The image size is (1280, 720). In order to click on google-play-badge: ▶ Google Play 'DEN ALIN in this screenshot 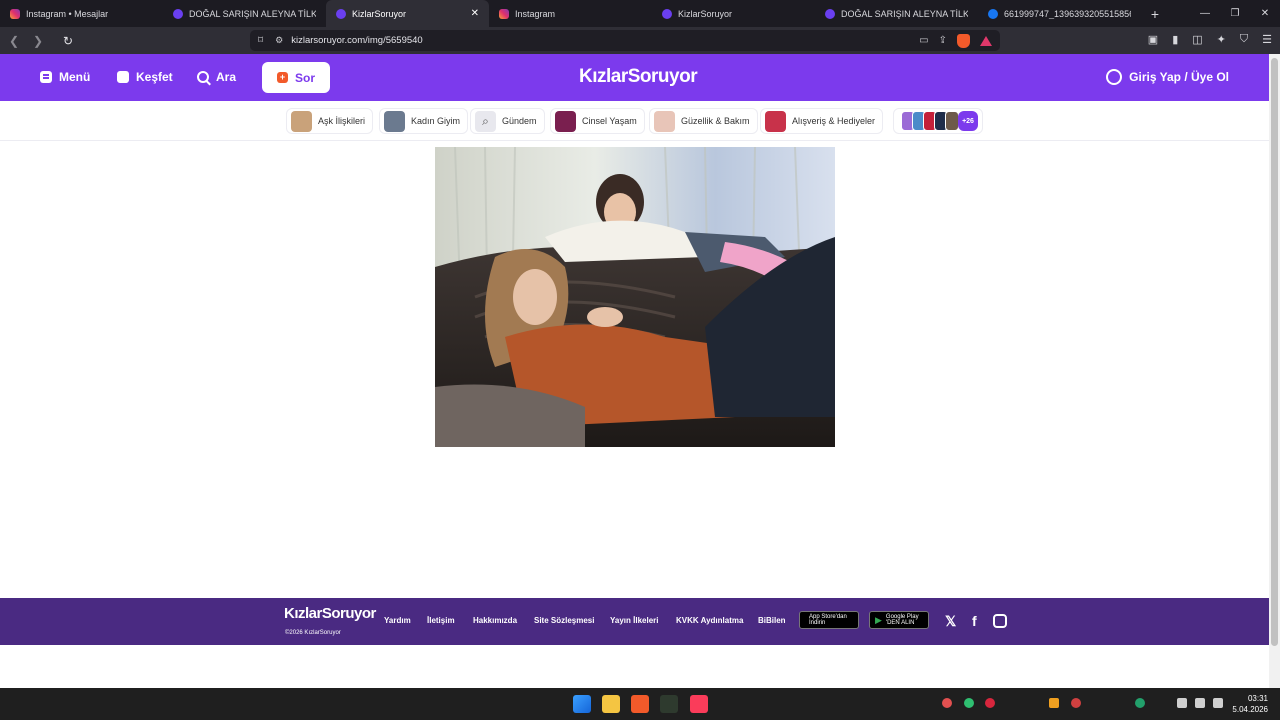, I will do `click(899, 620)`.